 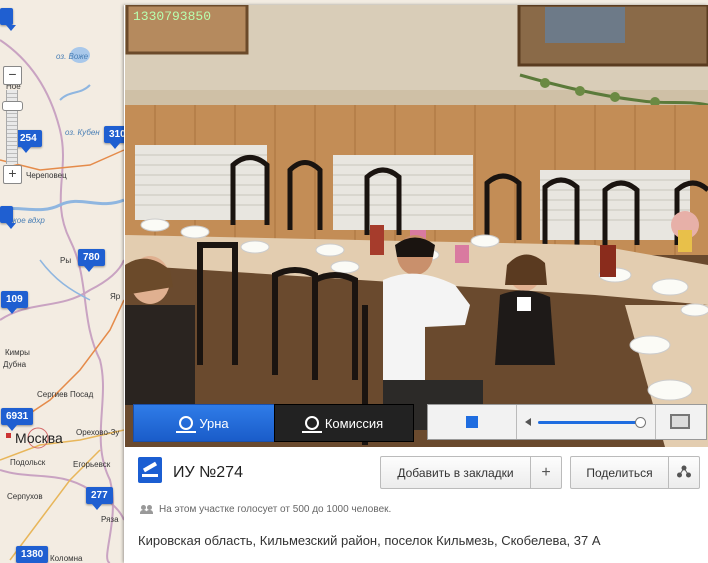 I want to click on map-label-ya: Яр, so click(x=115, y=296).